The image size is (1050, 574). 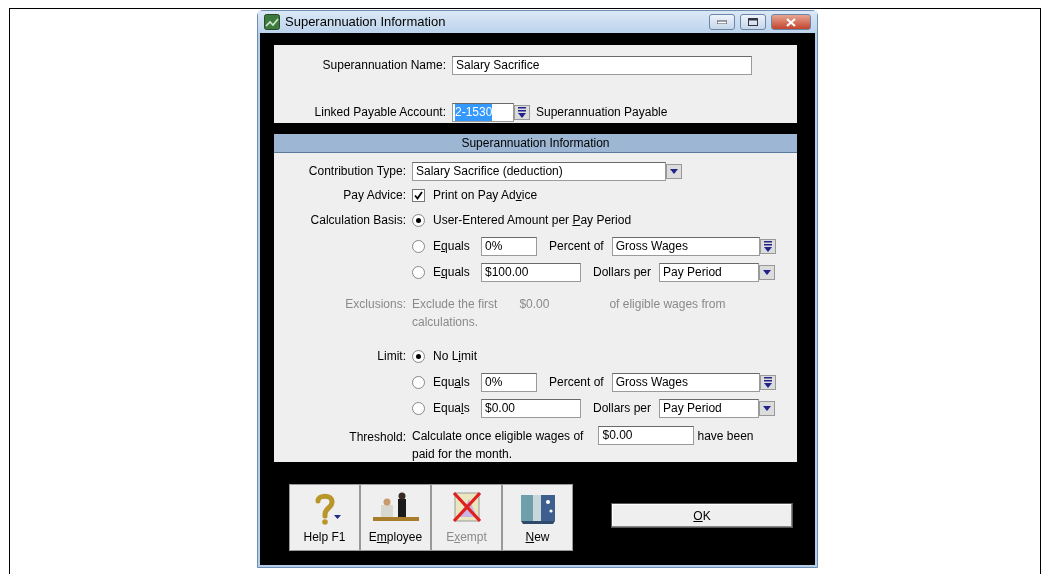 I want to click on close-icon, so click(x=791, y=22).